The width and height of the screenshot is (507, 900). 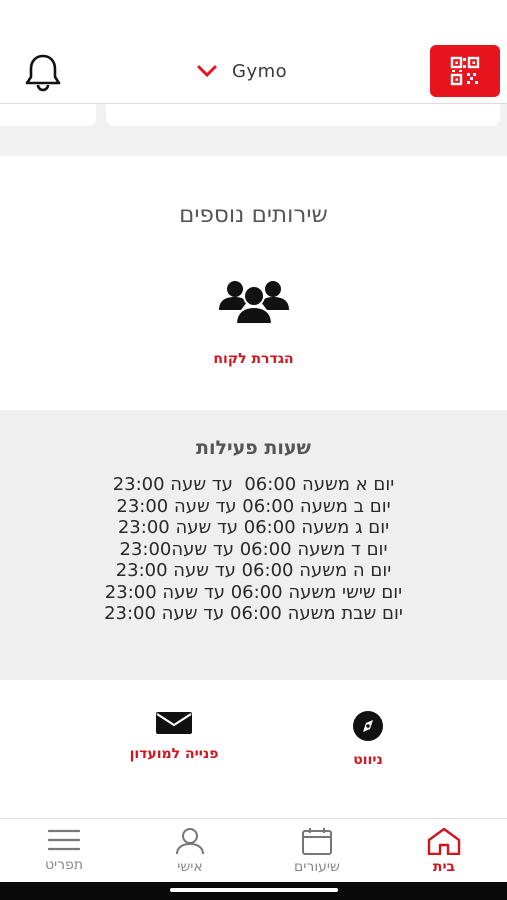 I want to click on customer-setup-link: הגדרת לקוח, so click(x=253, y=359).